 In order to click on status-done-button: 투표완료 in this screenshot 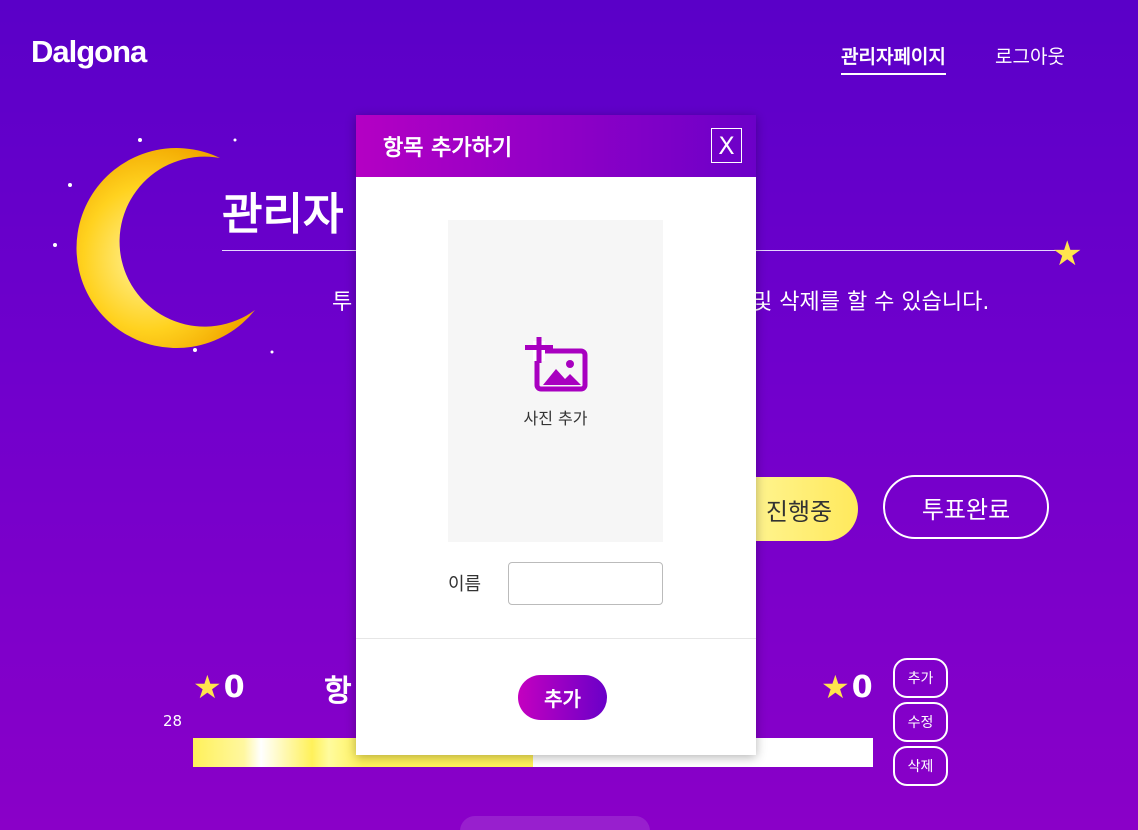, I will do `click(966, 507)`.